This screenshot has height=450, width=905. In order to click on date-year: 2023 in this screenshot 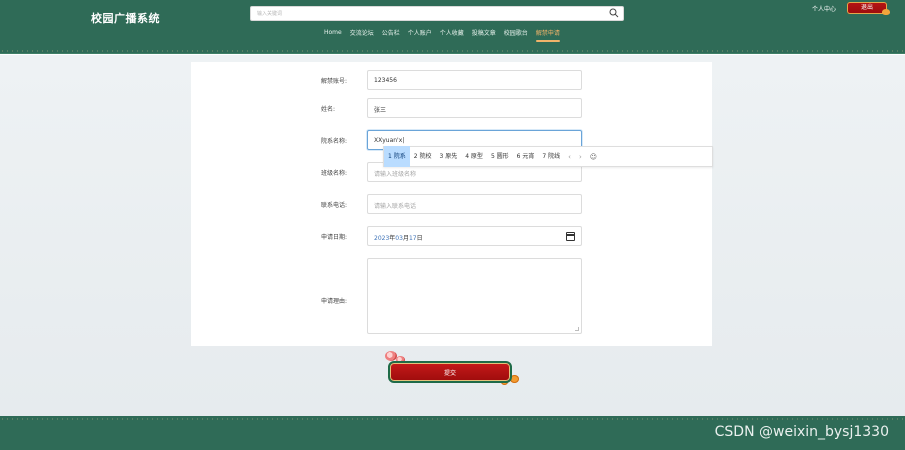, I will do `click(382, 238)`.